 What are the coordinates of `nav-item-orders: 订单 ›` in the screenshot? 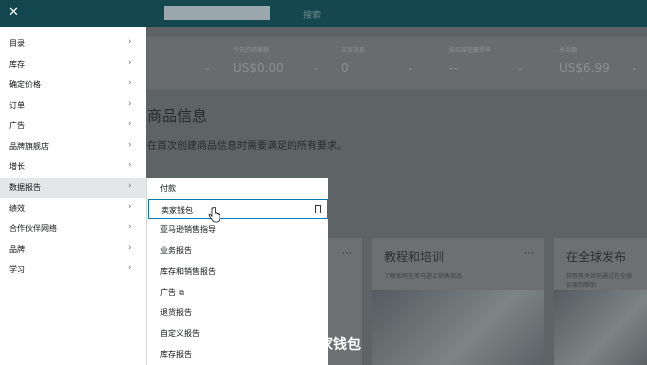 It's located at (73, 106).